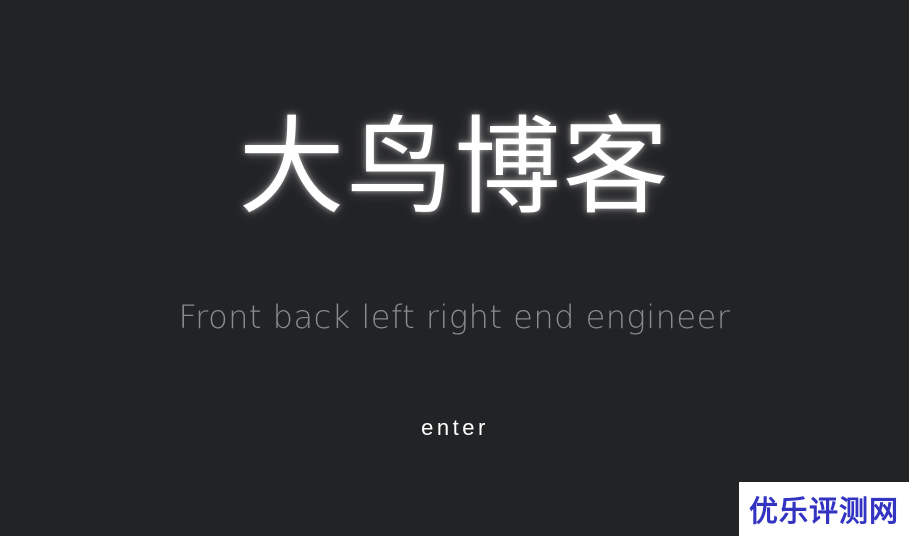 This screenshot has height=536, width=909. Describe the element at coordinates (455, 428) in the screenshot. I see `enter-link: enter` at that location.